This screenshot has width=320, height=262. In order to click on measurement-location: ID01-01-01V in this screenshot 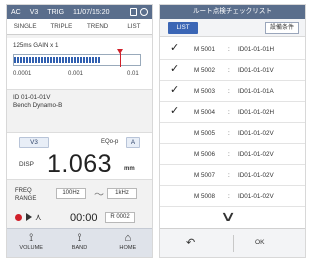, I will do `click(256, 70)`.